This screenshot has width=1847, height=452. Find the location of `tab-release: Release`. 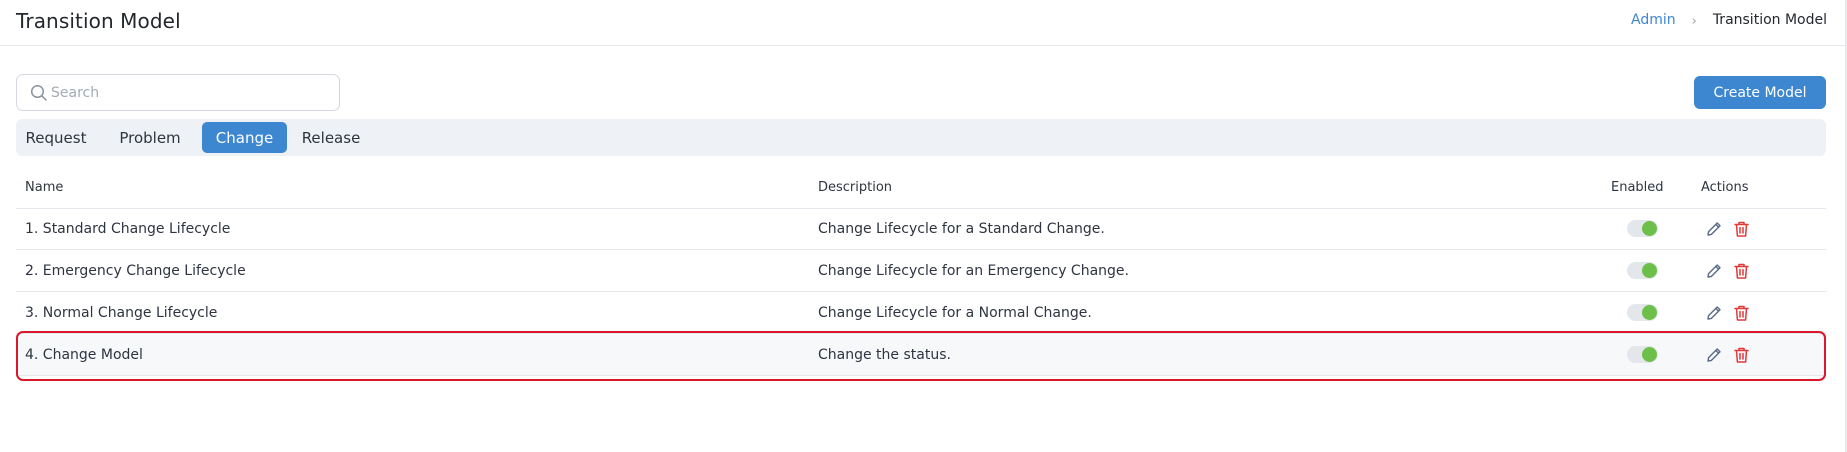

tab-release: Release is located at coordinates (331, 137).